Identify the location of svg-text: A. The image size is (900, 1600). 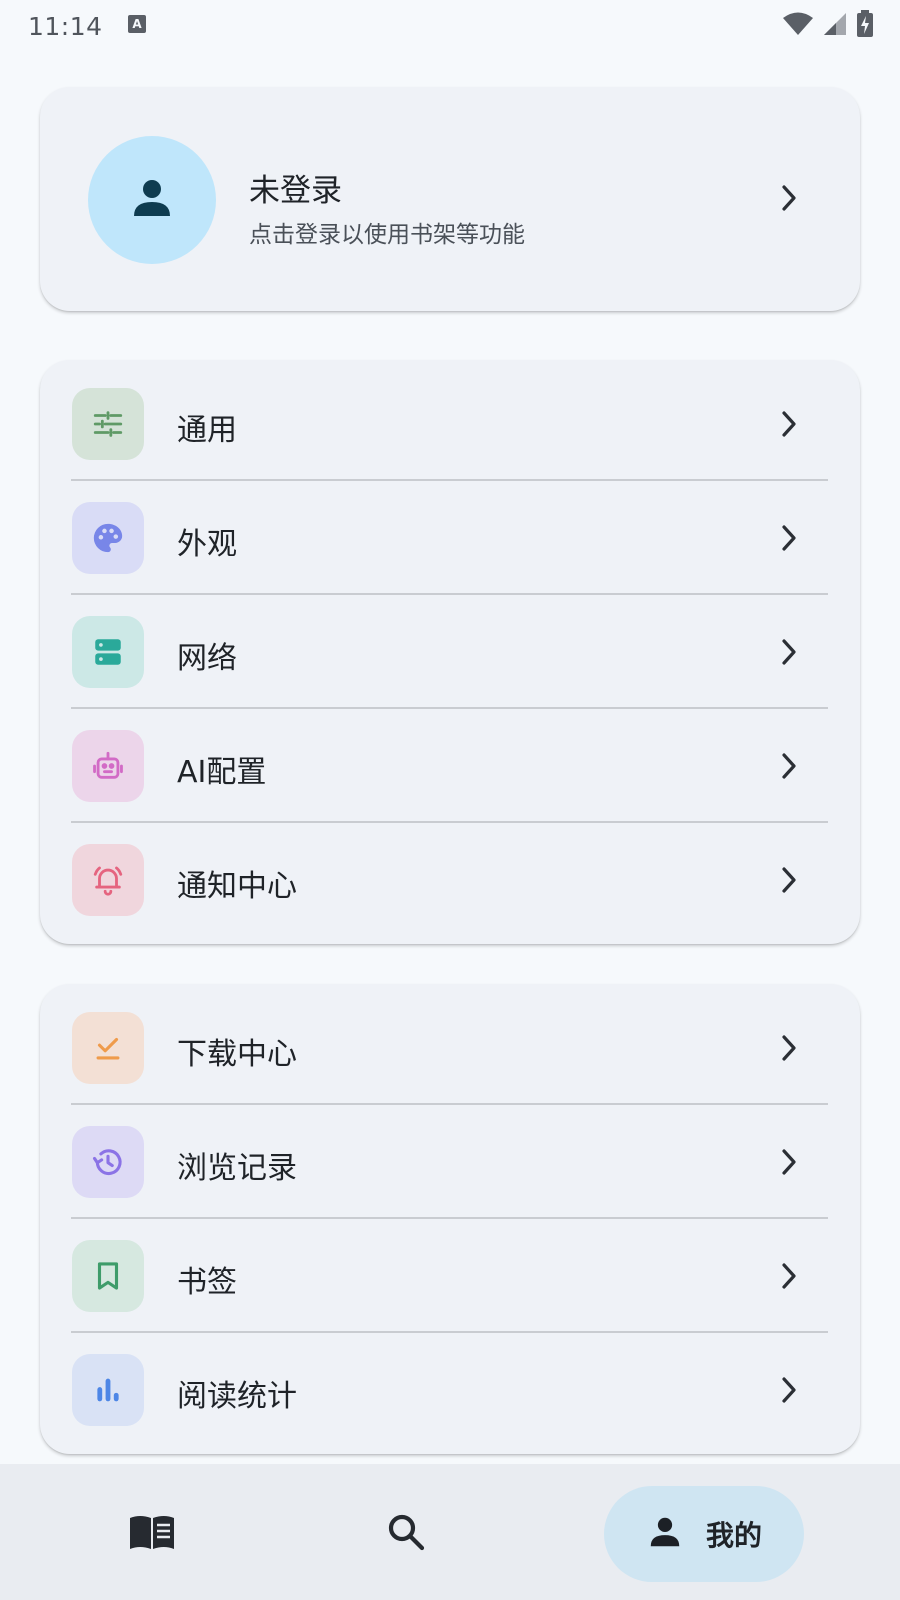
(137, 24).